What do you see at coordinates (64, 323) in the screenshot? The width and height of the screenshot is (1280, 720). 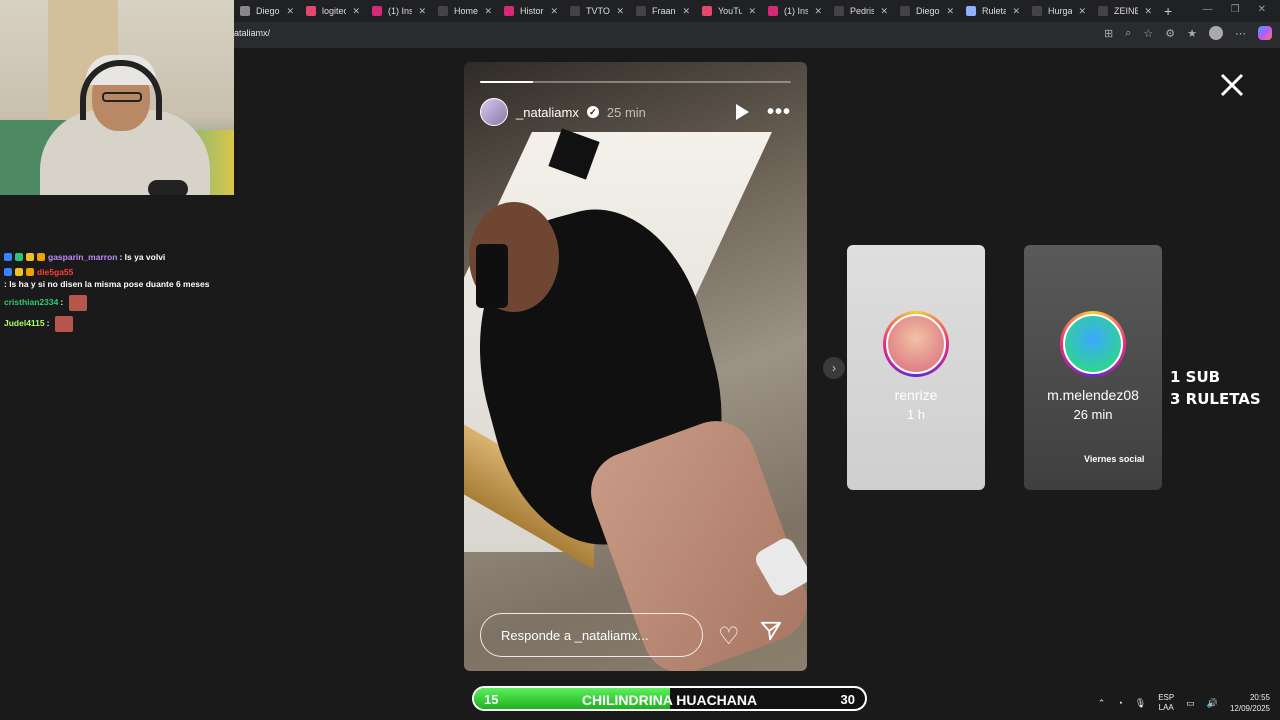 I see `chat-emote-icon` at bounding box center [64, 323].